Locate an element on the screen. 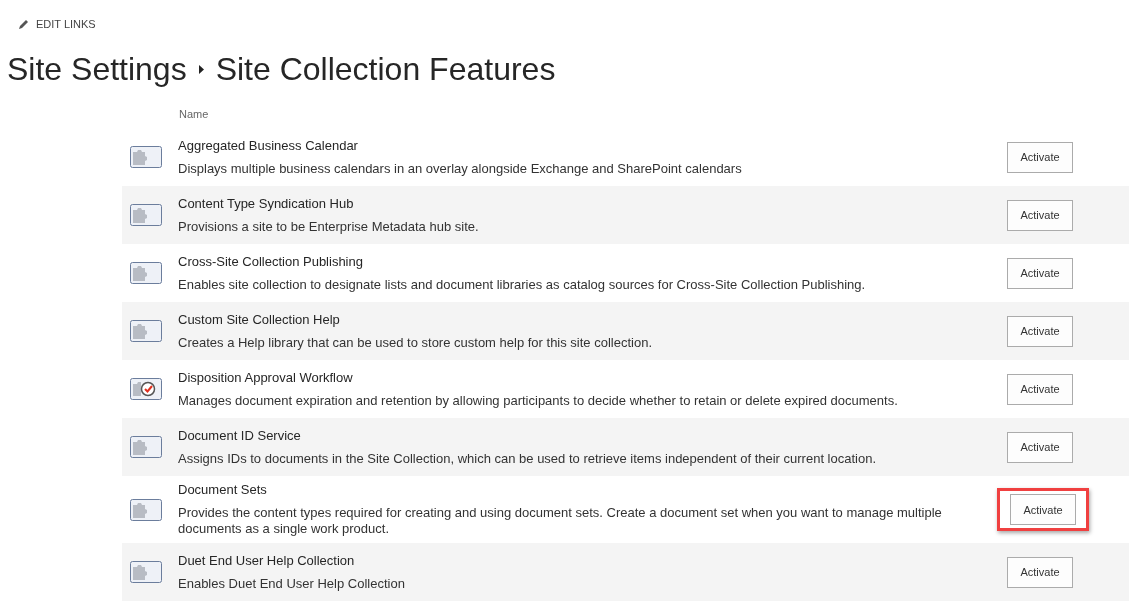  feature-description: Assigns IDs to documents in the Site Collection, which can be used to retrieve items independent of their current location. is located at coordinates (528, 458).